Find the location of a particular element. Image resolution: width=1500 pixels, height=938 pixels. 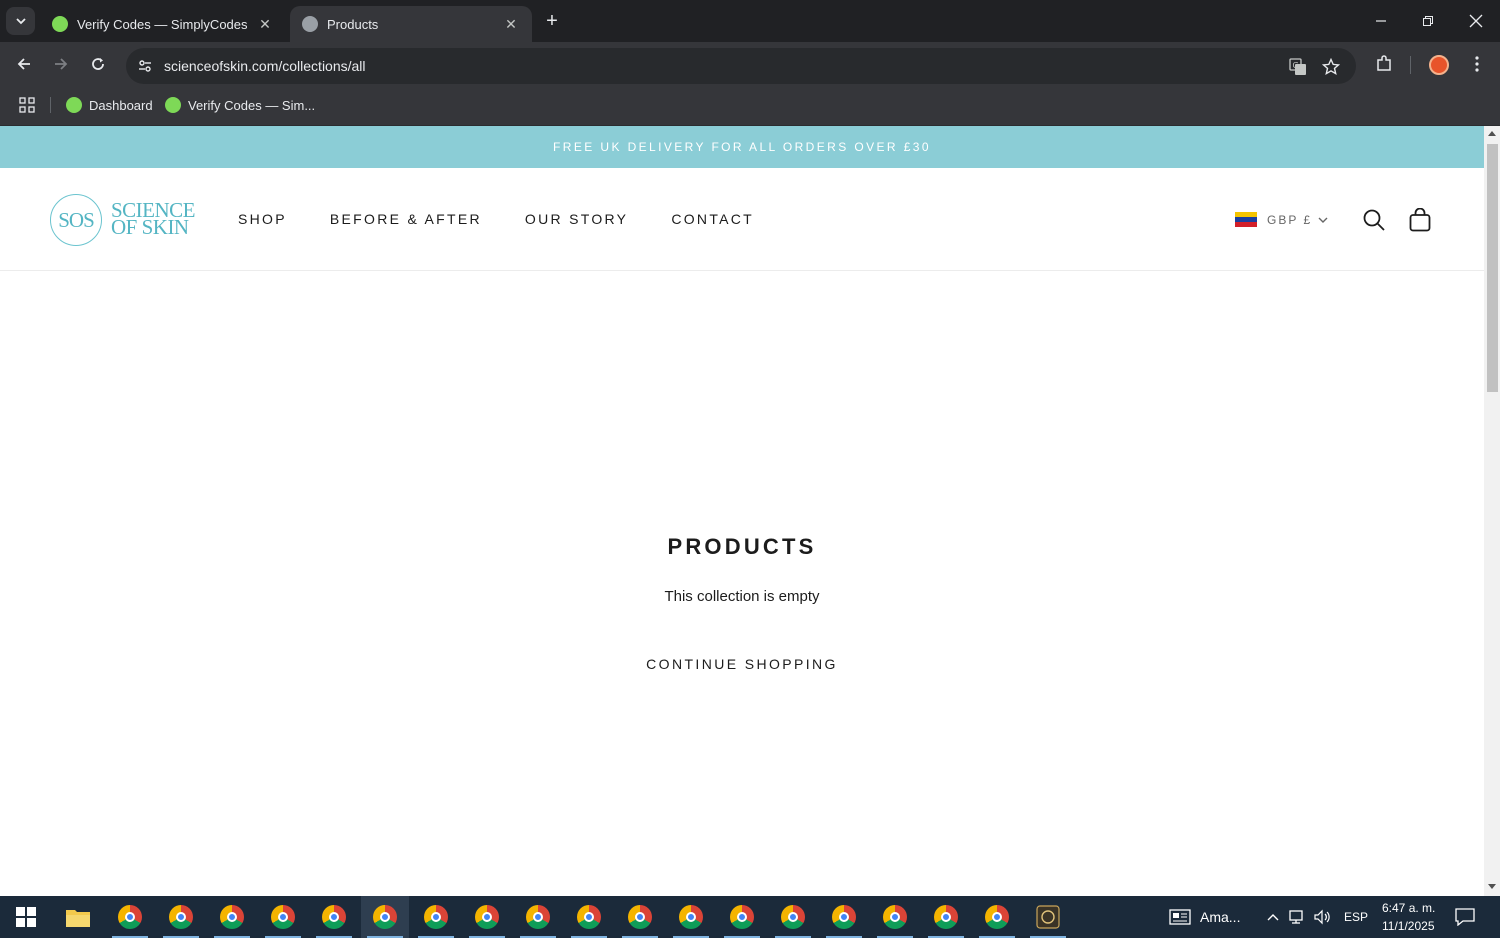

site-settings-icon is located at coordinates (145, 66).